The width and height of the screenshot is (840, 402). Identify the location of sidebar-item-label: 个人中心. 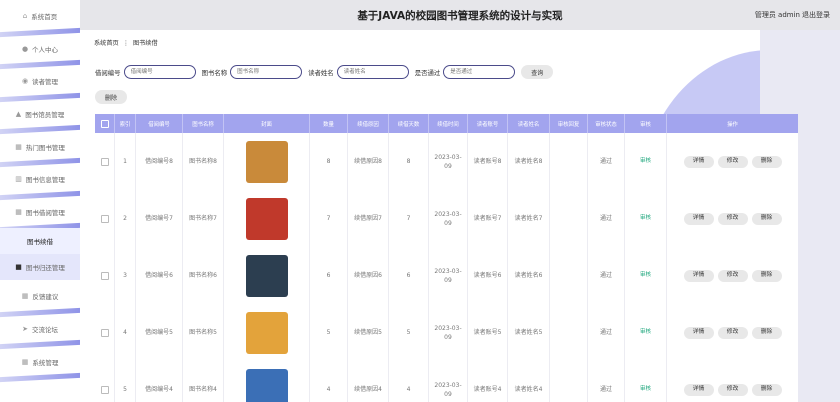
(45, 49).